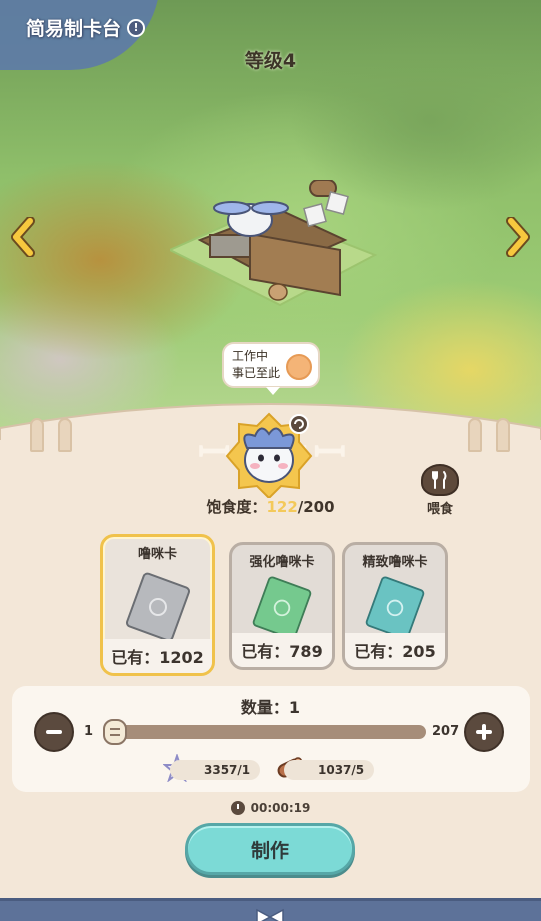 The image size is (541, 921). Describe the element at coordinates (270, 61) in the screenshot. I see `level-label: 等级4` at that location.